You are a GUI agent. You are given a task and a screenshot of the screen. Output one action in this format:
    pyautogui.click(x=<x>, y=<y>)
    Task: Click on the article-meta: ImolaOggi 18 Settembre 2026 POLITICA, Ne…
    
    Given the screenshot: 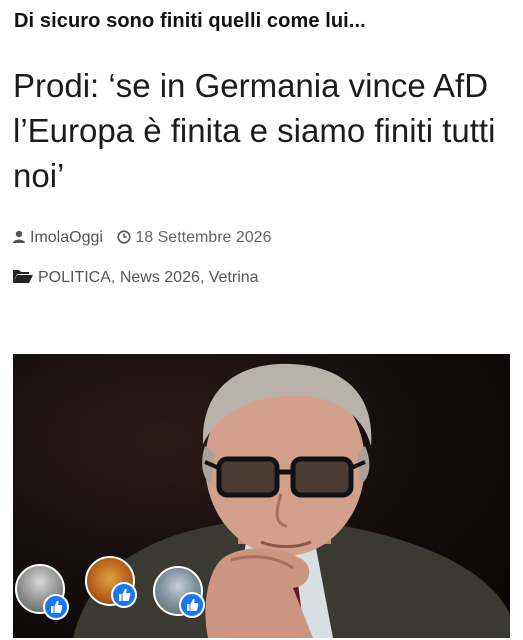 What is the action you would take?
    pyautogui.click(x=262, y=258)
    